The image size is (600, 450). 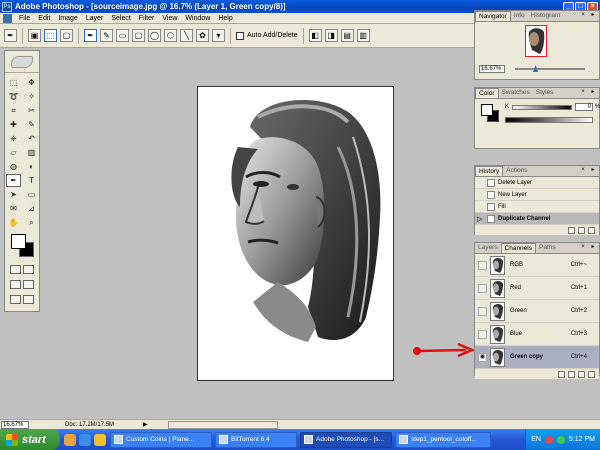 I want to click on standard-screen-mode-icon, so click(x=15, y=284).